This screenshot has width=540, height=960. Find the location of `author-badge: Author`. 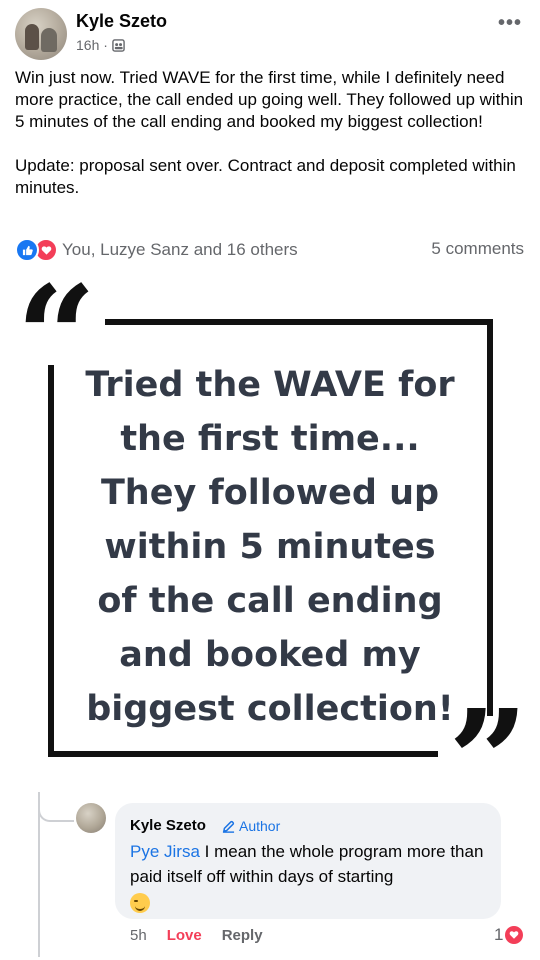

author-badge: Author is located at coordinates (251, 826).